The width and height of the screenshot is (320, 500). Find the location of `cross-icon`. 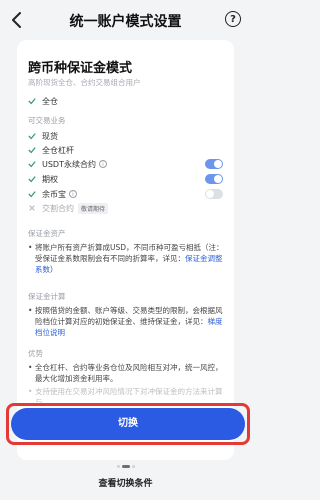

cross-icon is located at coordinates (32, 208).